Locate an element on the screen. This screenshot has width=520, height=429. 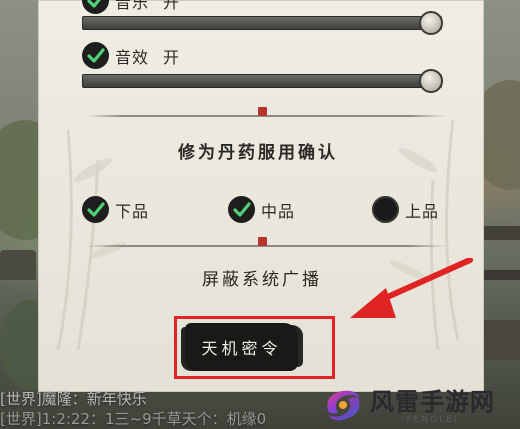
fenglei-logo-icon is located at coordinates (343, 405).